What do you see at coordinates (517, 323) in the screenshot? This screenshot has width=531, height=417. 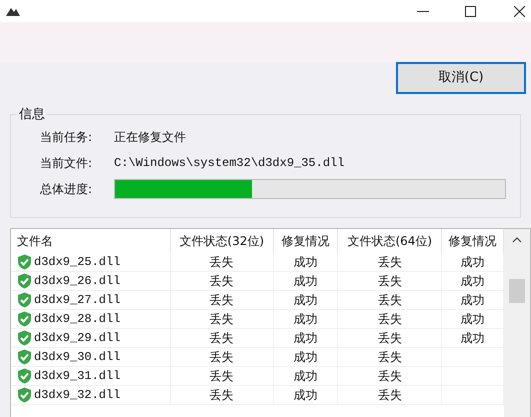 I see `scrollbar` at bounding box center [517, 323].